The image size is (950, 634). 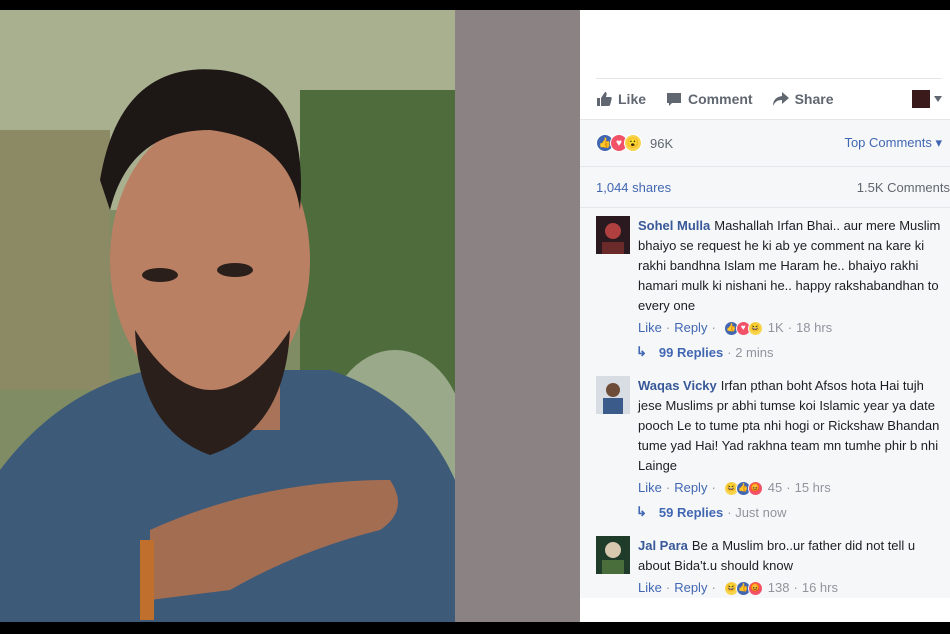 What do you see at coordinates (779, 588) in the screenshot?
I see `comment-reaction-count: 138` at bounding box center [779, 588].